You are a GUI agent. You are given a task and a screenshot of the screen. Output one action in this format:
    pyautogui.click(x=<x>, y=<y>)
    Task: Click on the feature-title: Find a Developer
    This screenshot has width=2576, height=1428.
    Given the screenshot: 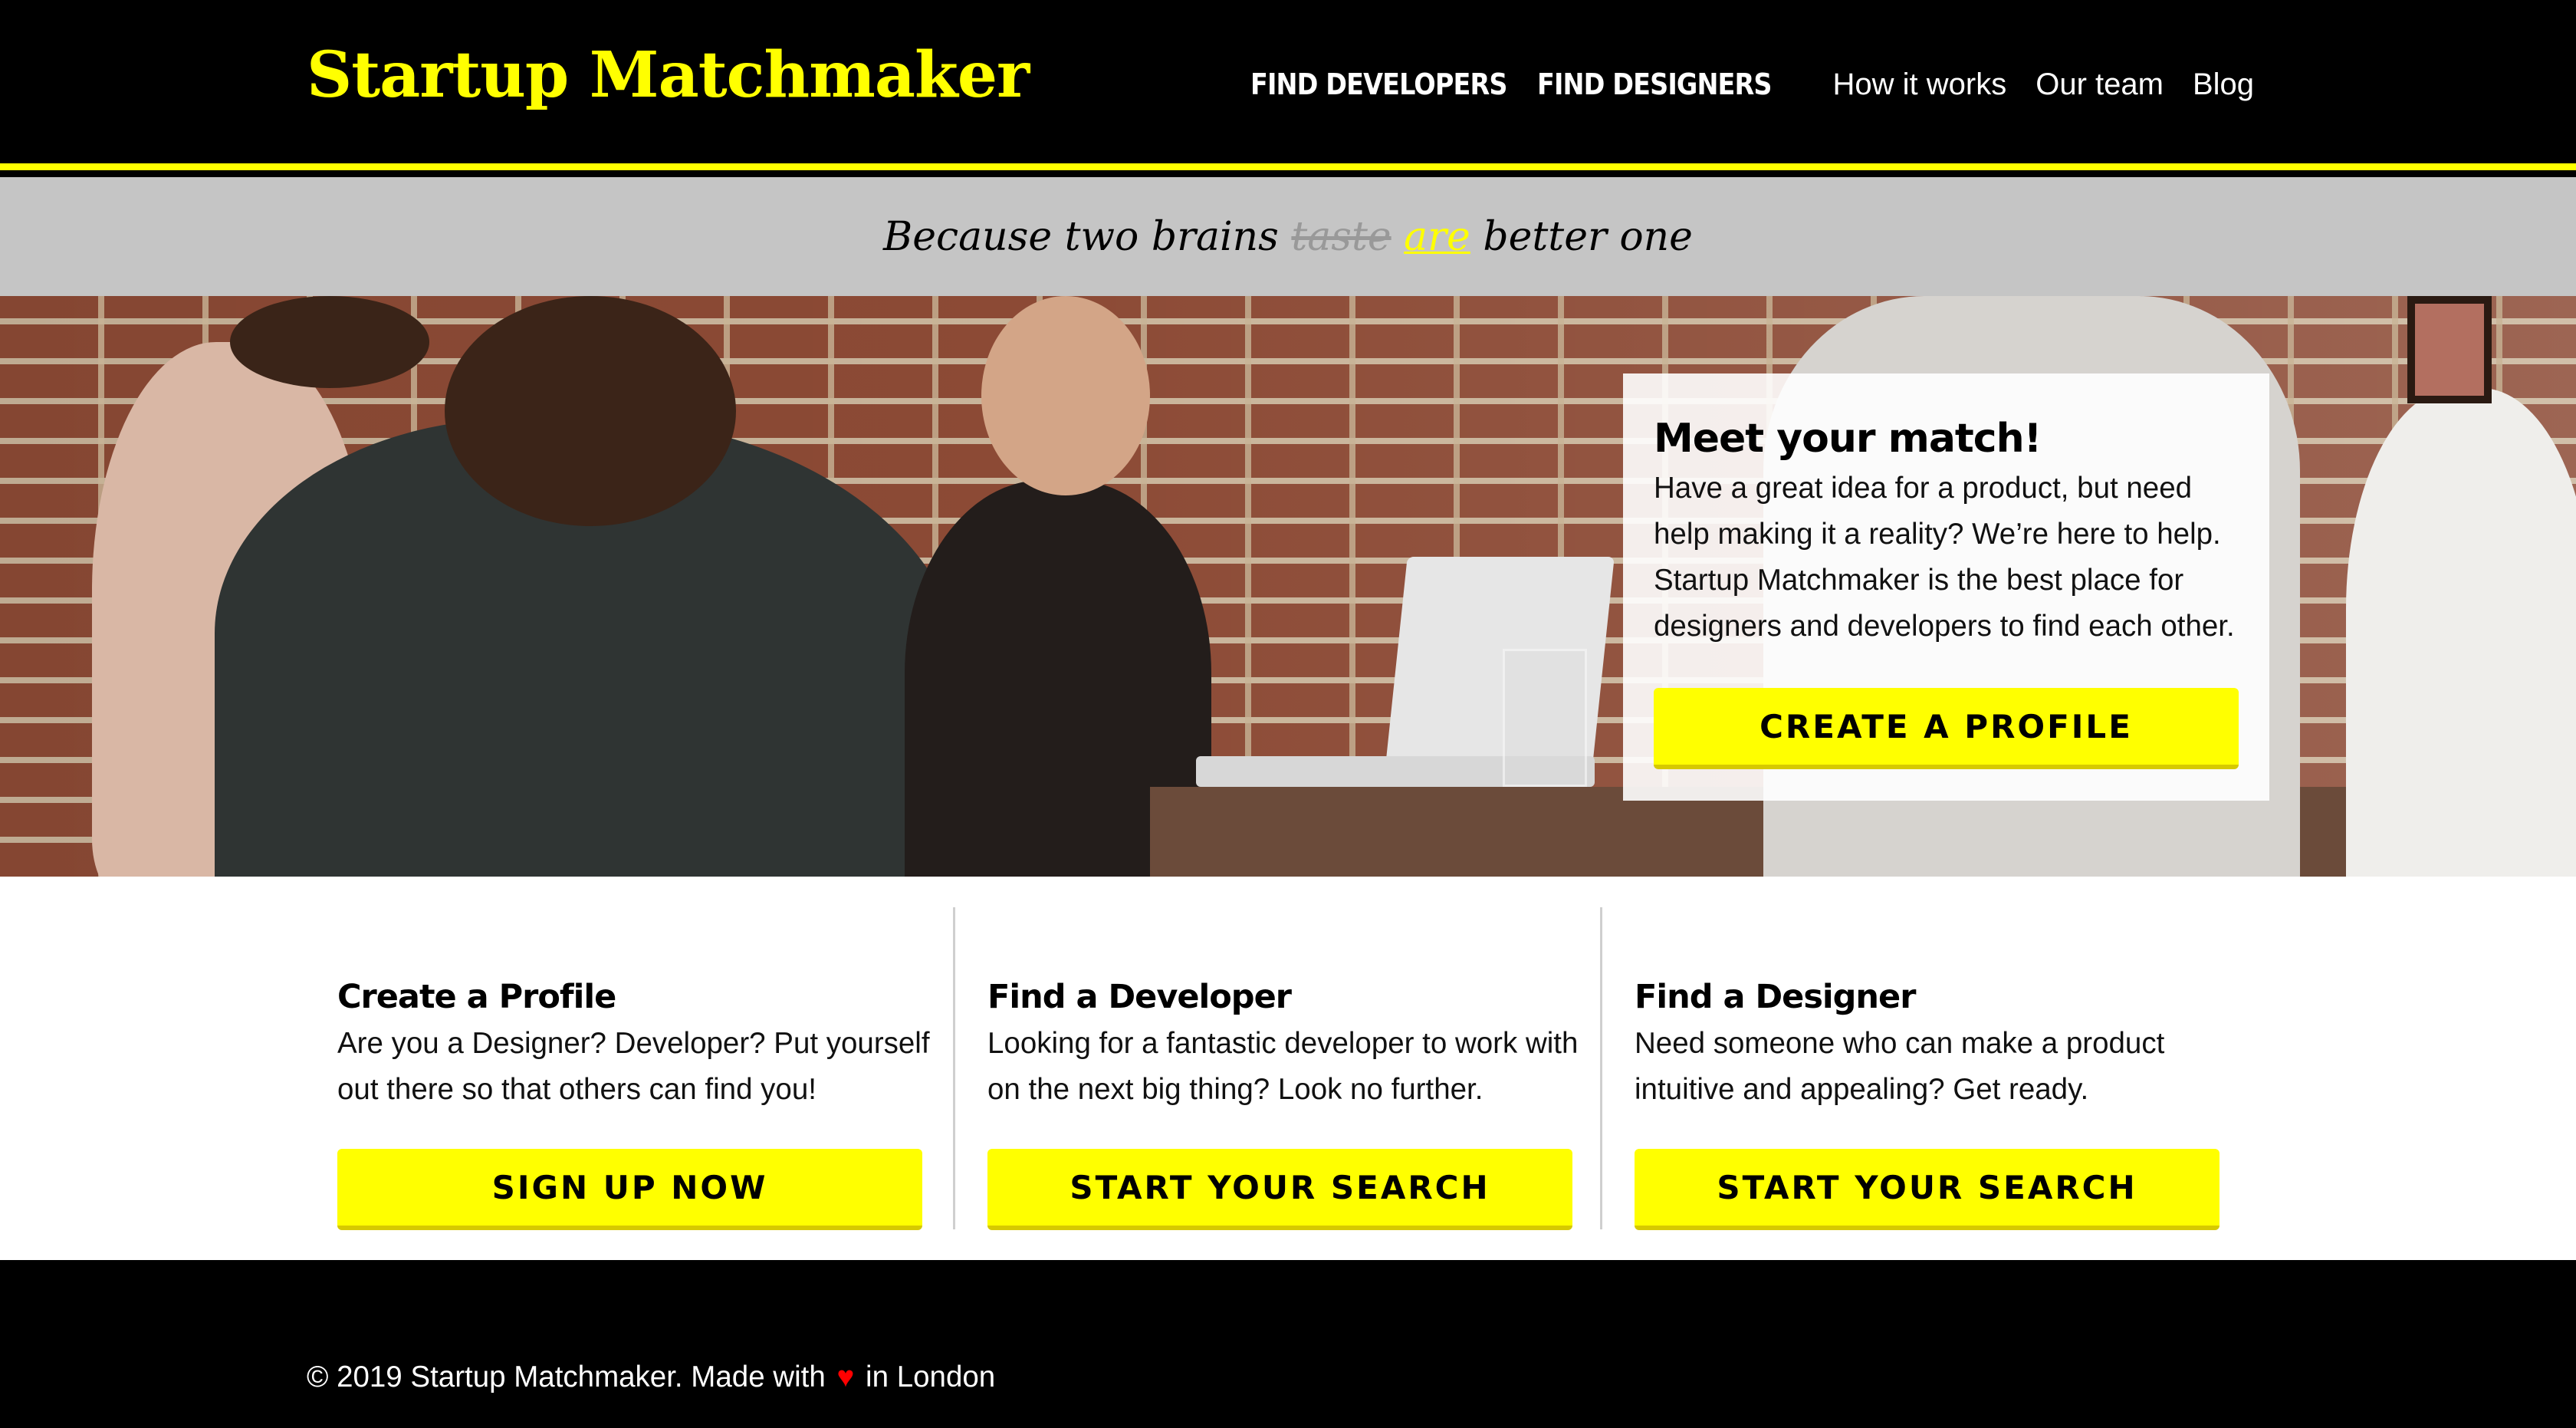 What is the action you would take?
    pyautogui.click(x=1139, y=997)
    